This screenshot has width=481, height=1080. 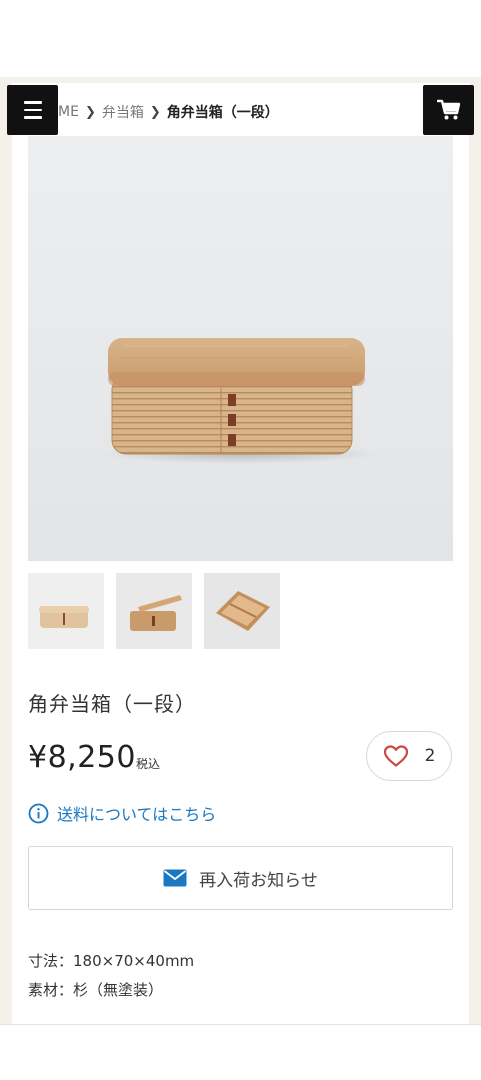 What do you see at coordinates (68, 112) in the screenshot?
I see `breadcrumb-home: ME` at bounding box center [68, 112].